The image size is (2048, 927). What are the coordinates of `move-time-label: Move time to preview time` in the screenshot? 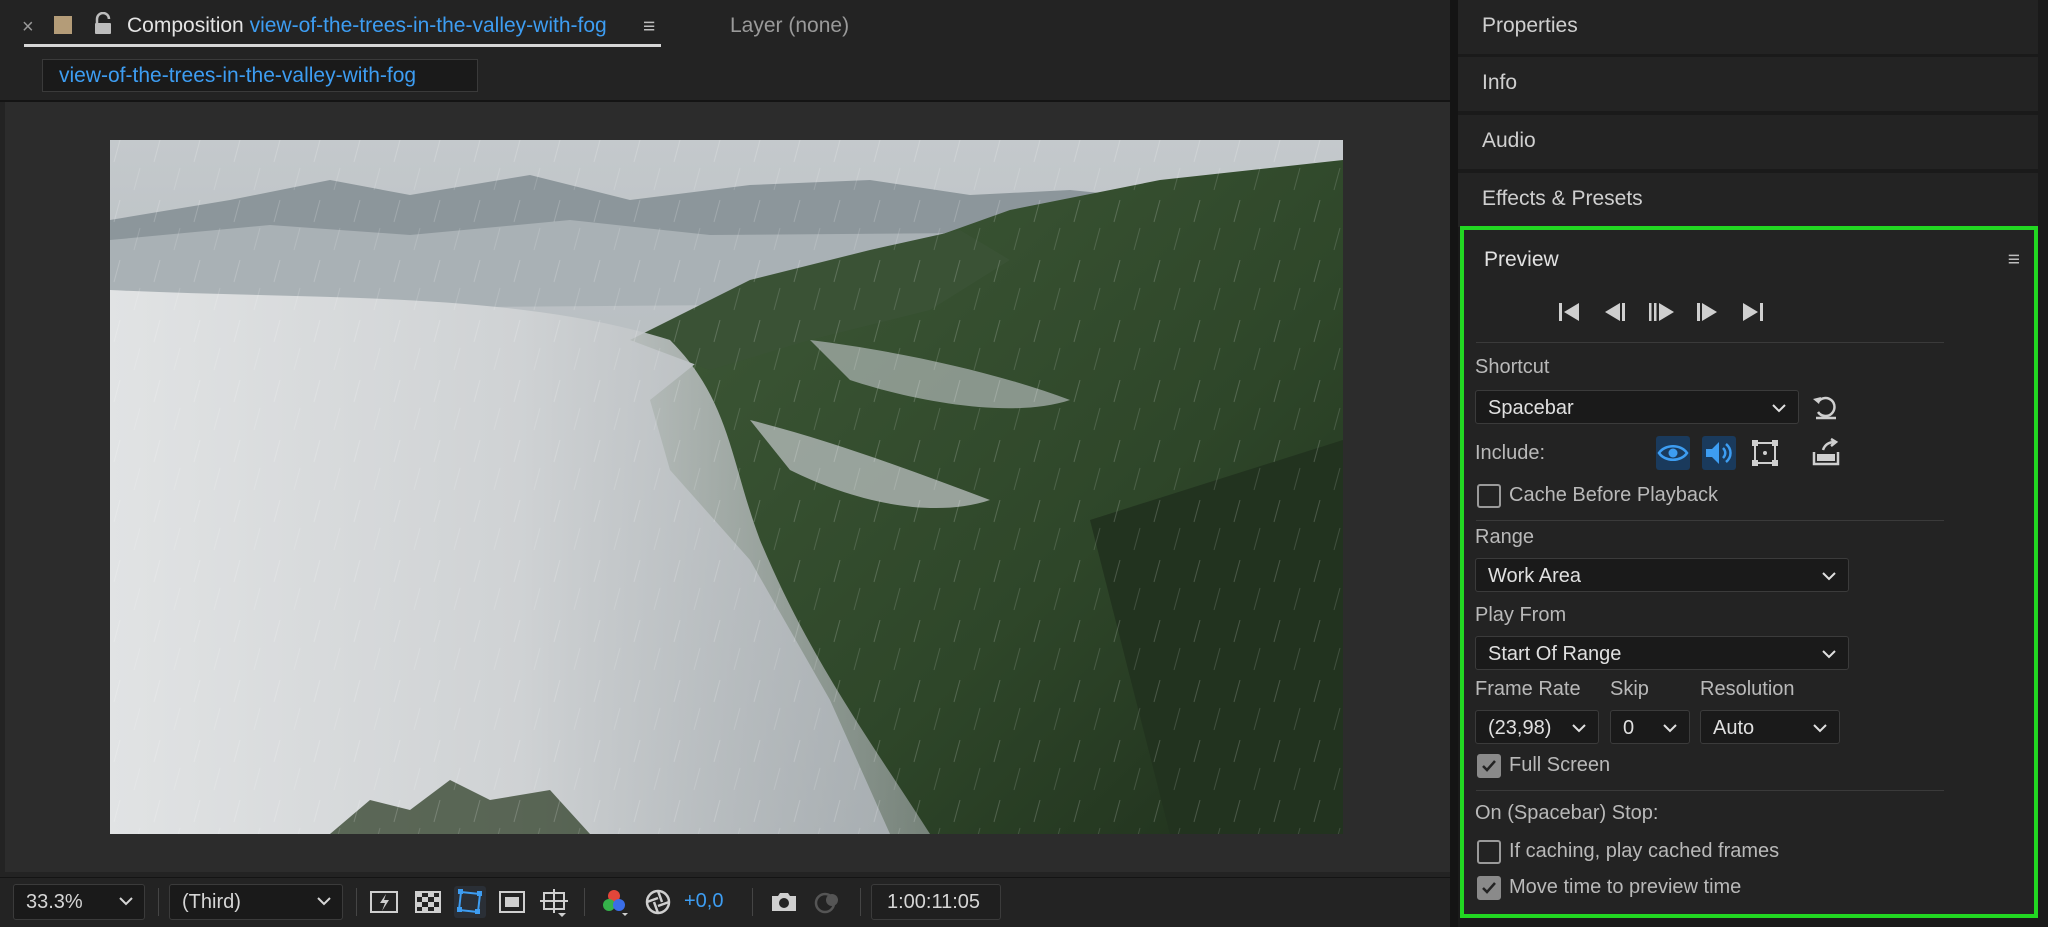 It's located at (1625, 887).